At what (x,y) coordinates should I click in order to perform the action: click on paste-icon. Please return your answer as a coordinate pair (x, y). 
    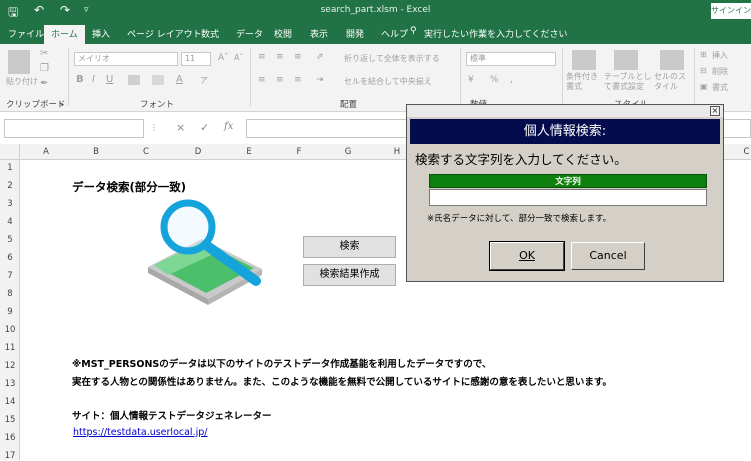
    Looking at the image, I should click on (19, 62).